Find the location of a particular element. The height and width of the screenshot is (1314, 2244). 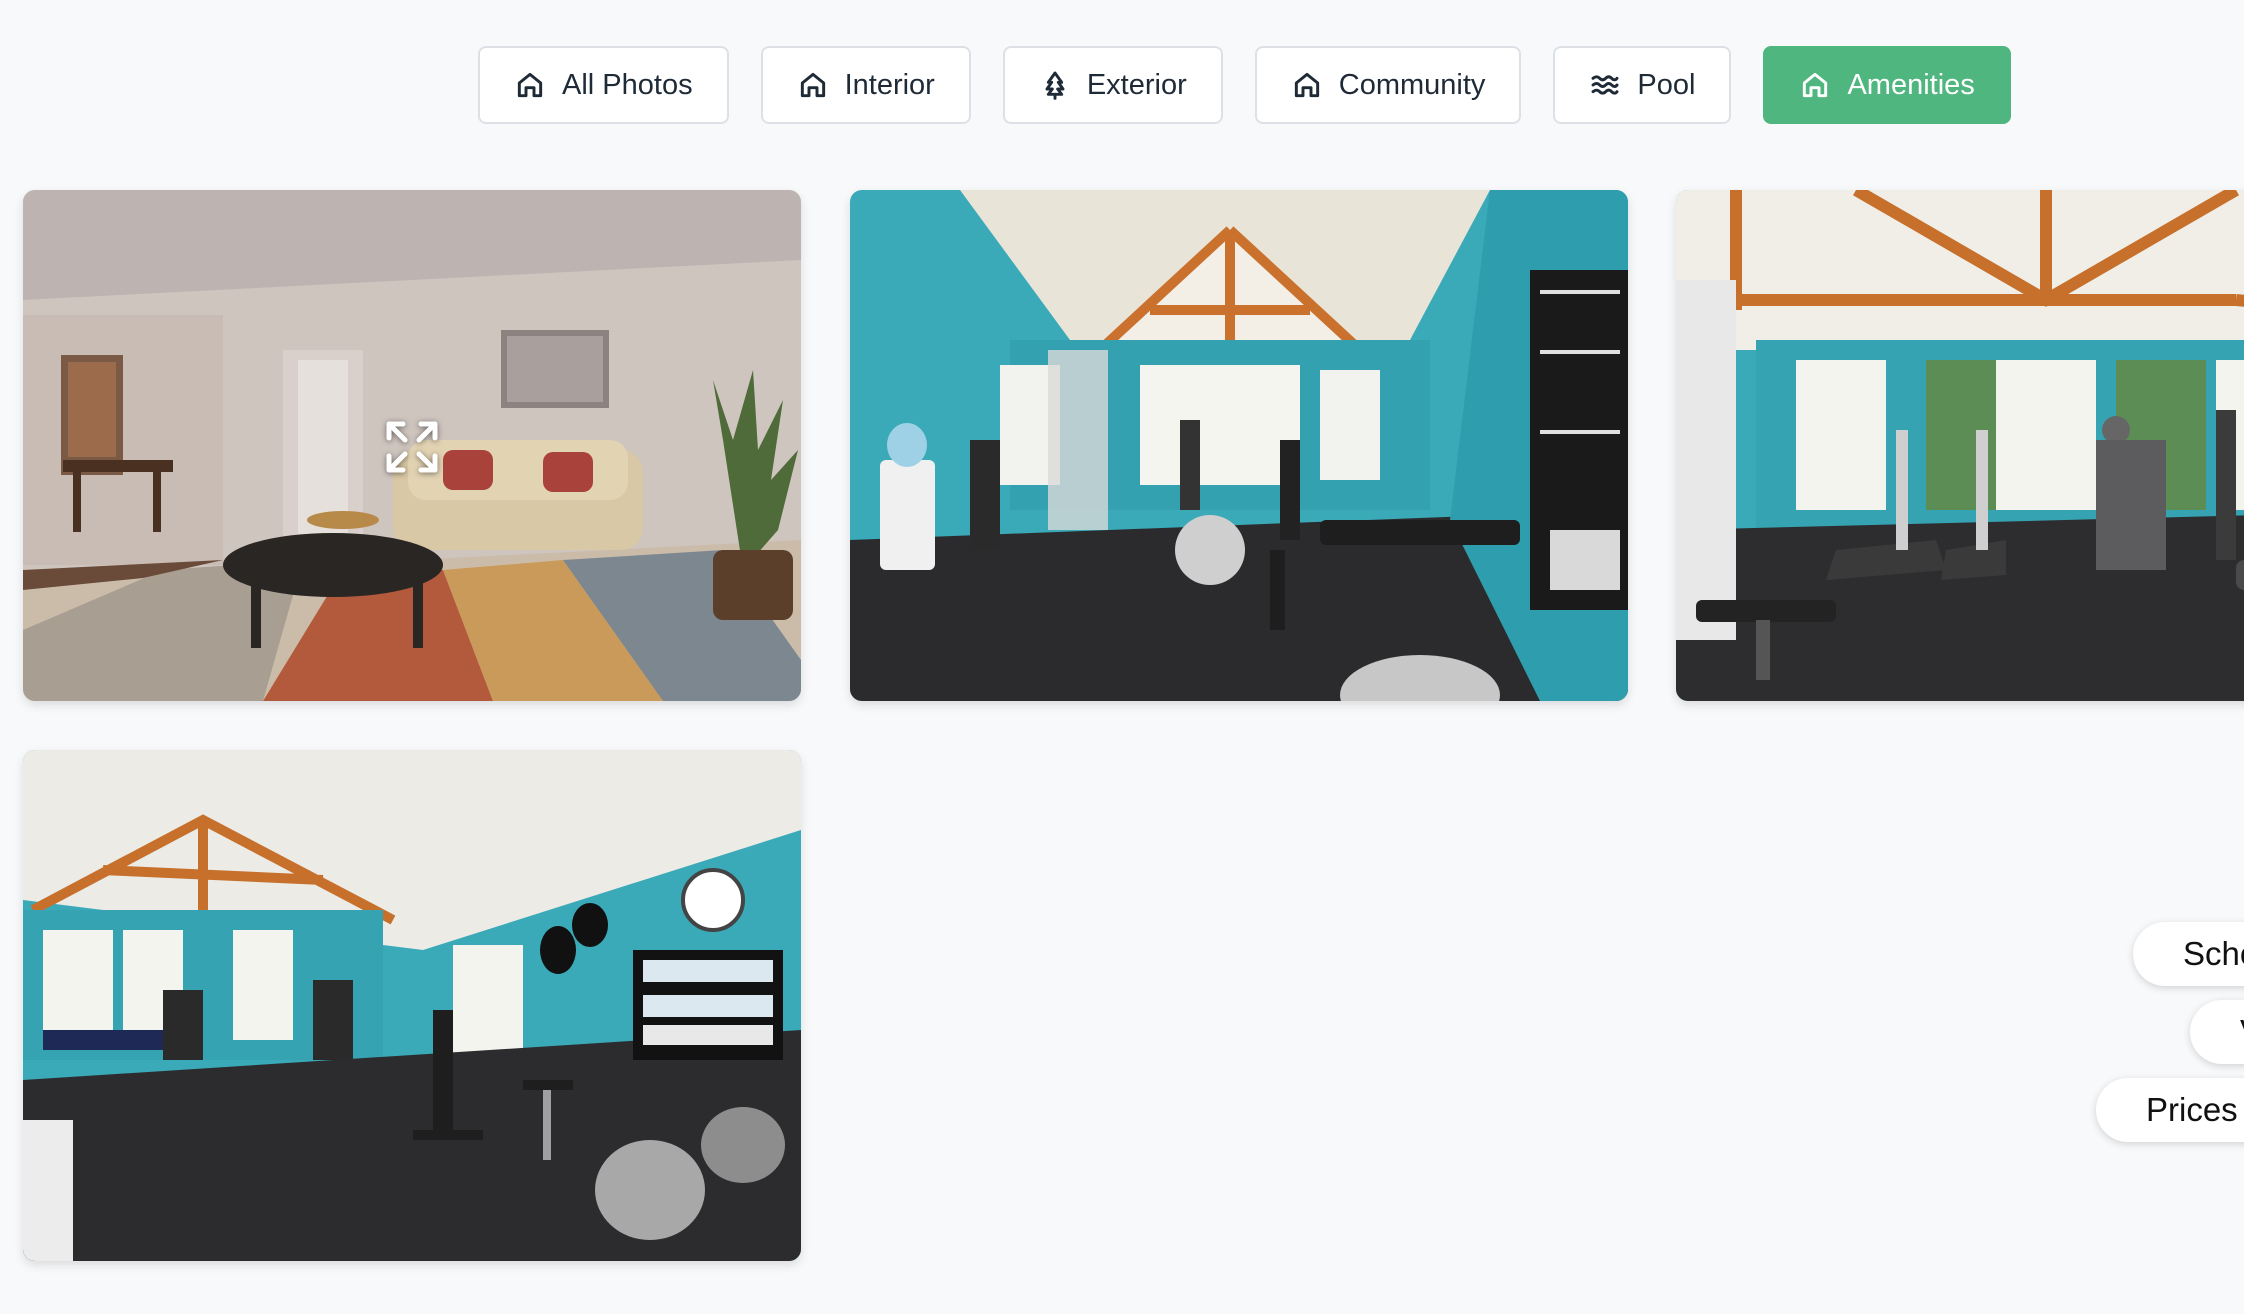

schedule-tour-button: Sche is located at coordinates (2188, 954).